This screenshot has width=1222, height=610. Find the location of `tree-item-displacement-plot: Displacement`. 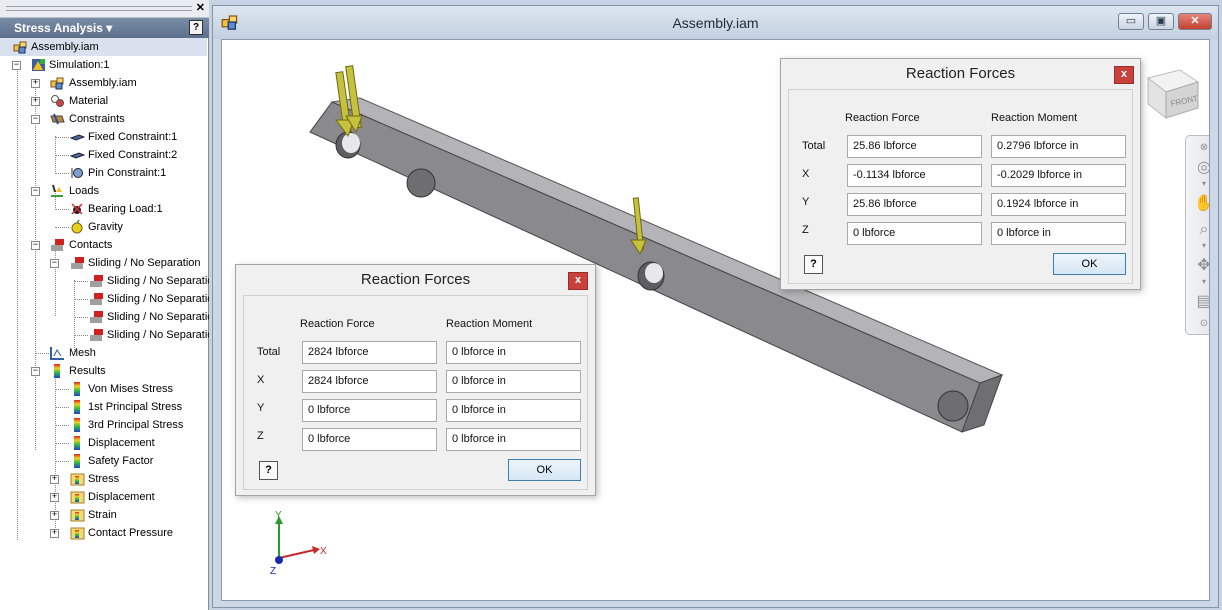

tree-item-displacement-plot: Displacement is located at coordinates (103, 443).